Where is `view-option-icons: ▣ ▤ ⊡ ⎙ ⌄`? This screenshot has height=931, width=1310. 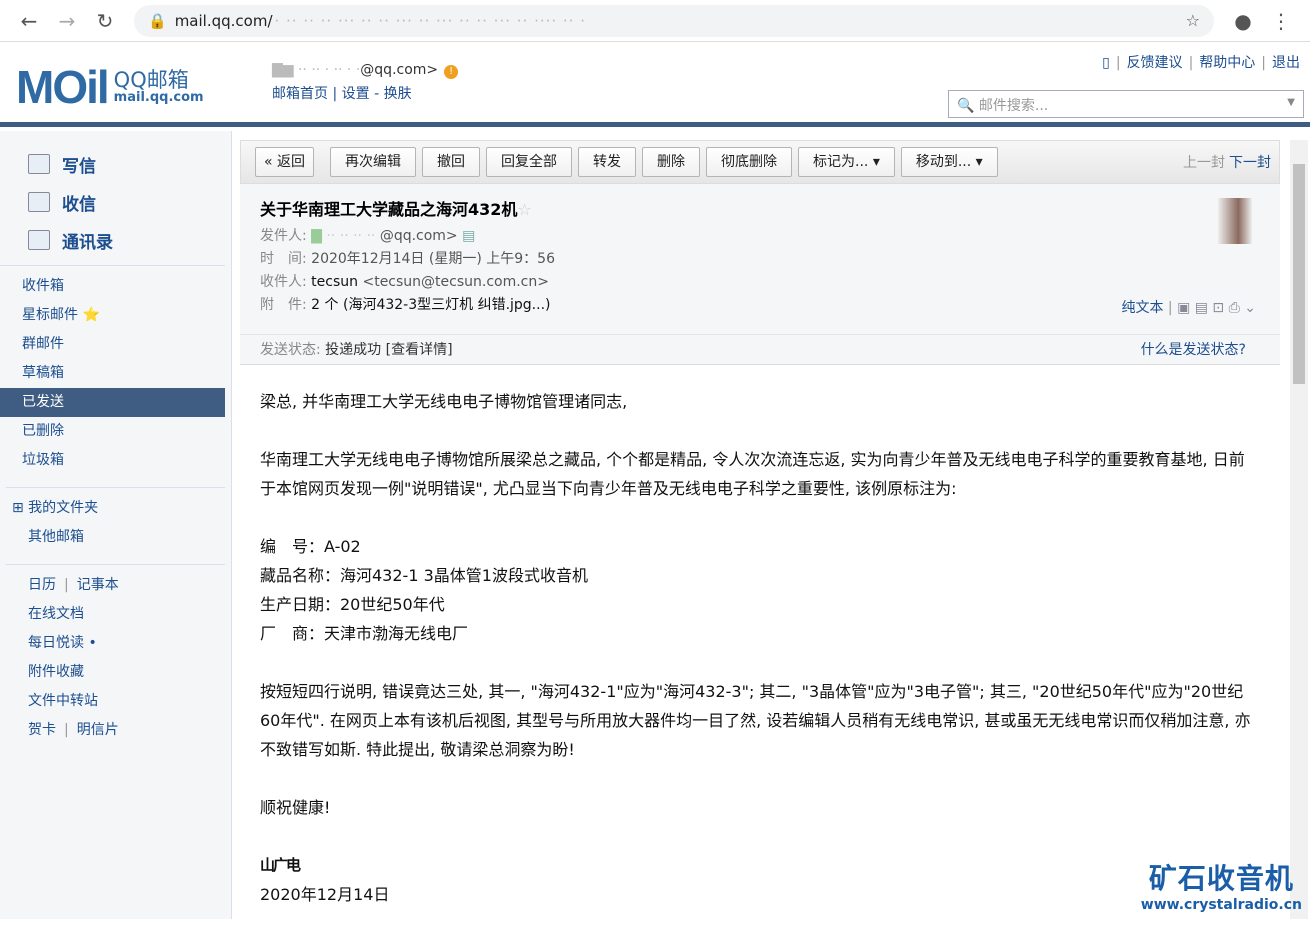
view-option-icons: ▣ ▤ ⊡ ⎙ ⌄ is located at coordinates (1216, 308).